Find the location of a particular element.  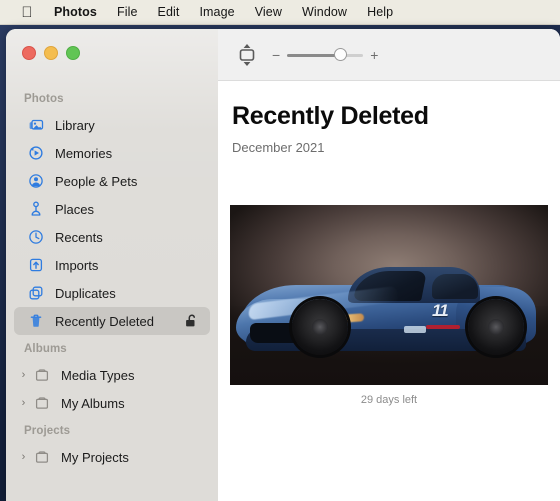

menu-items: Photos File Edit Image View Window Help is located at coordinates (223, 12).